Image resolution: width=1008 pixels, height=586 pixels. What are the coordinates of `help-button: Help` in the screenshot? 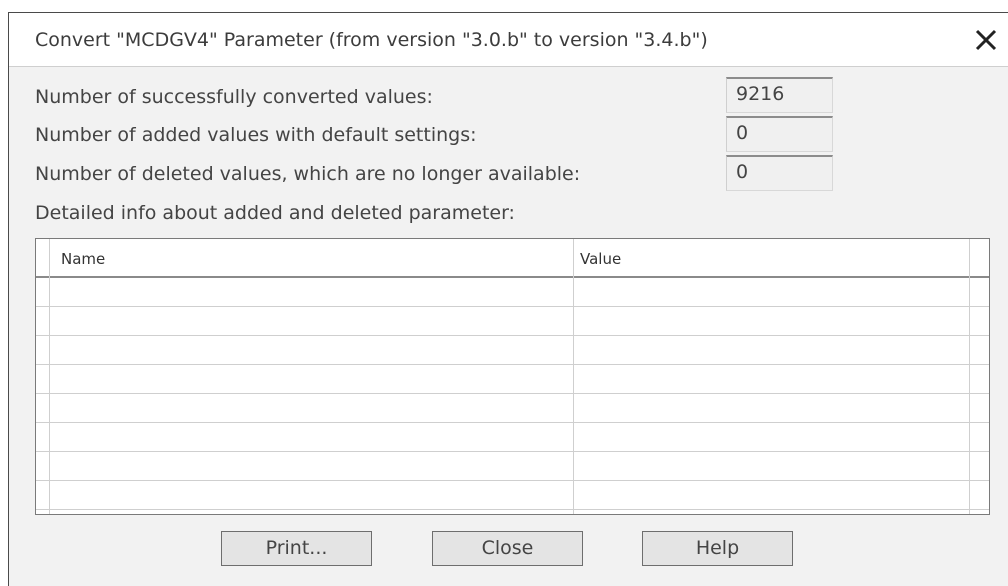 It's located at (717, 548).